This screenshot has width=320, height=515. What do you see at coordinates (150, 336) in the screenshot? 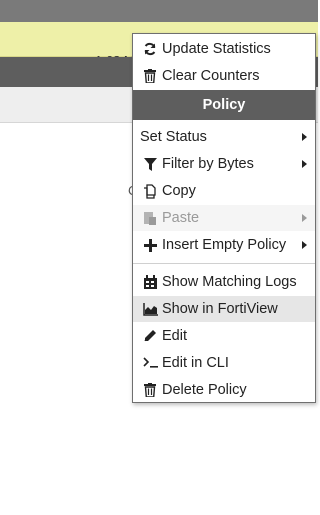
I see `pencil-icon` at bounding box center [150, 336].